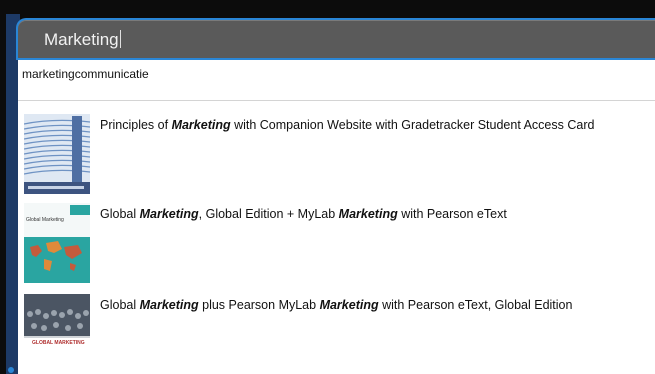 This screenshot has width=655, height=374. What do you see at coordinates (58, 343) in the screenshot?
I see `cover-label: GLOBAL MARKETING` at bounding box center [58, 343].